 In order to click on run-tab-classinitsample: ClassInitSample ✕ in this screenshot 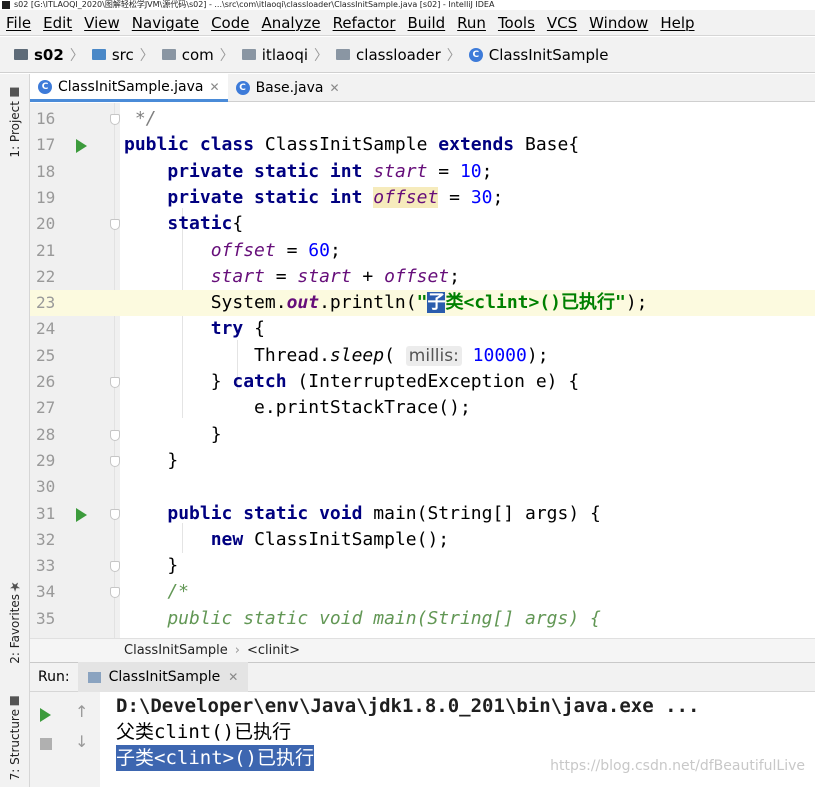, I will do `click(163, 677)`.